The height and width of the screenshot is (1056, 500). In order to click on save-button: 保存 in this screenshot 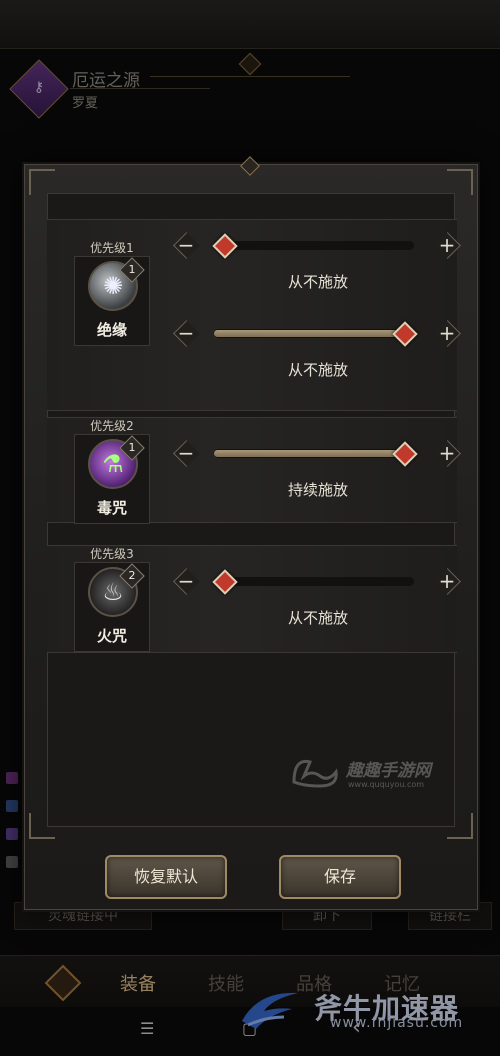, I will do `click(340, 877)`.